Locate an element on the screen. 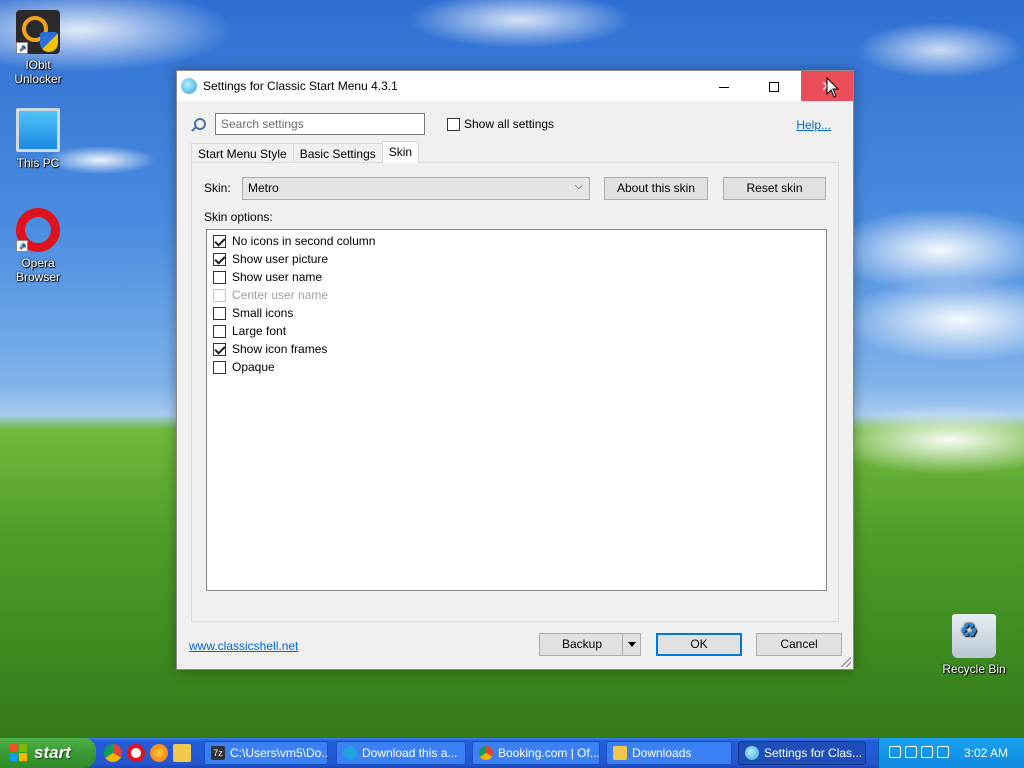 Image resolution: width=1024 pixels, height=768 pixels. option-label: Small icons is located at coordinates (263, 313).